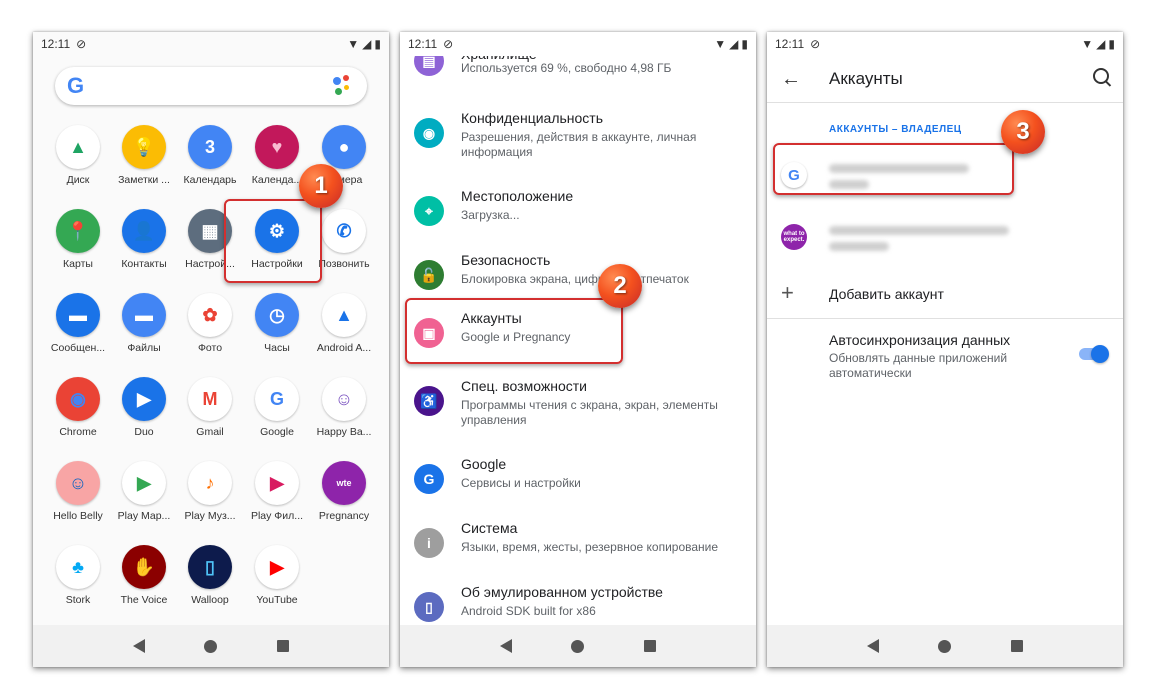 The image size is (1156, 700). Describe the element at coordinates (1101, 76) in the screenshot. I see `search-icon` at that location.